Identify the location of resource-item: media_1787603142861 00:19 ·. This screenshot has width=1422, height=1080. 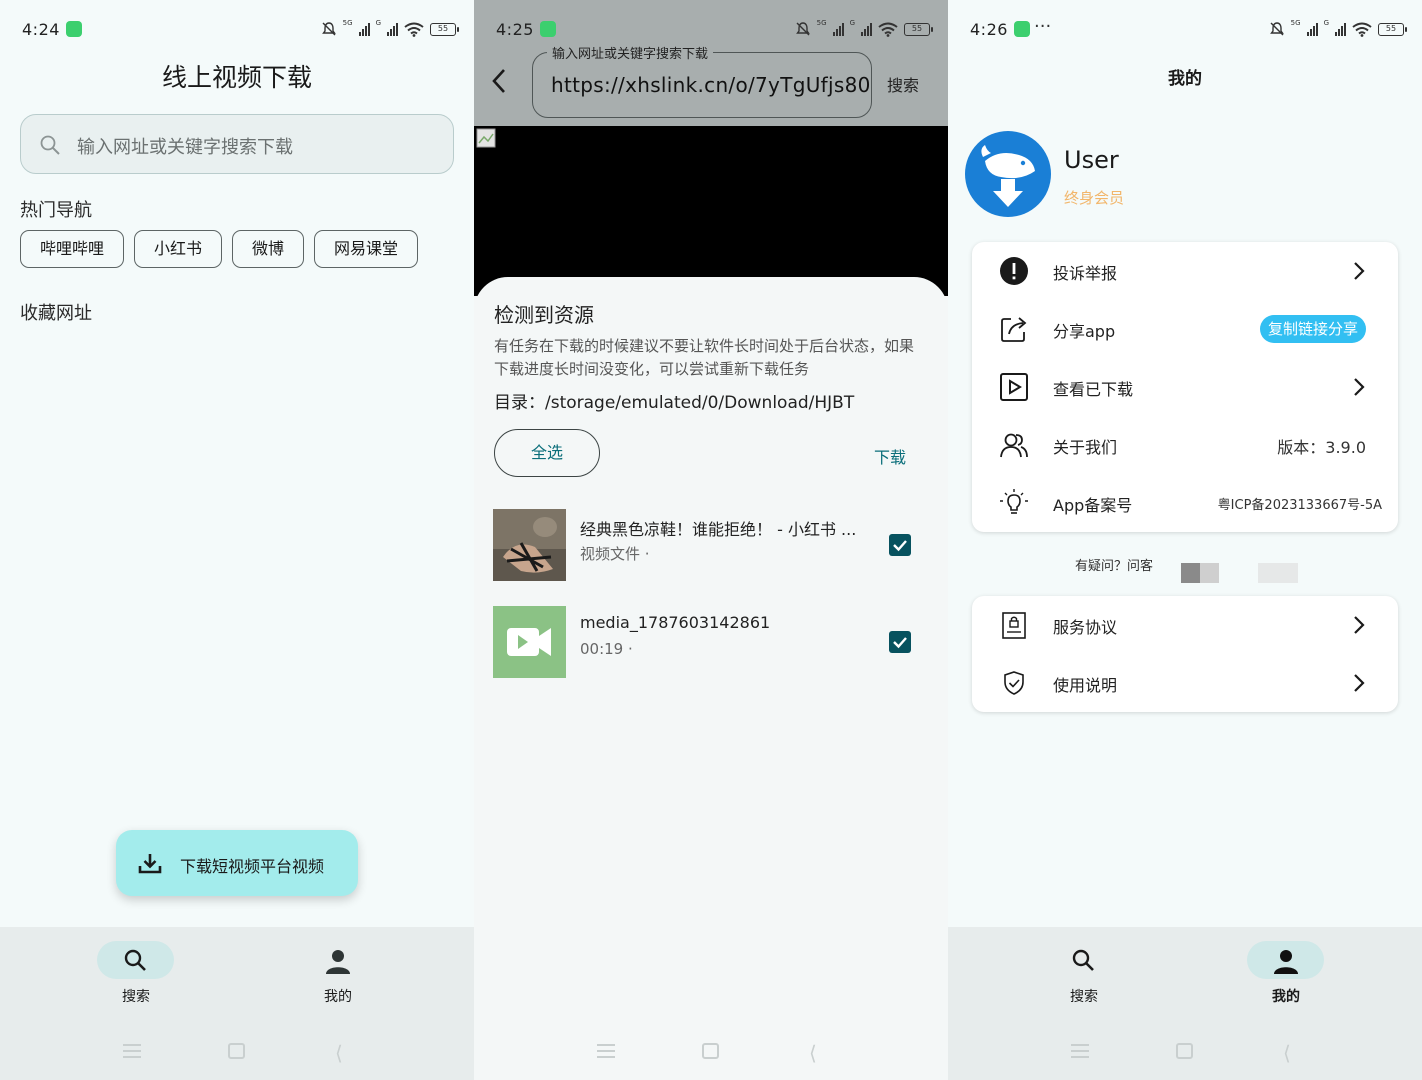
(713, 643).